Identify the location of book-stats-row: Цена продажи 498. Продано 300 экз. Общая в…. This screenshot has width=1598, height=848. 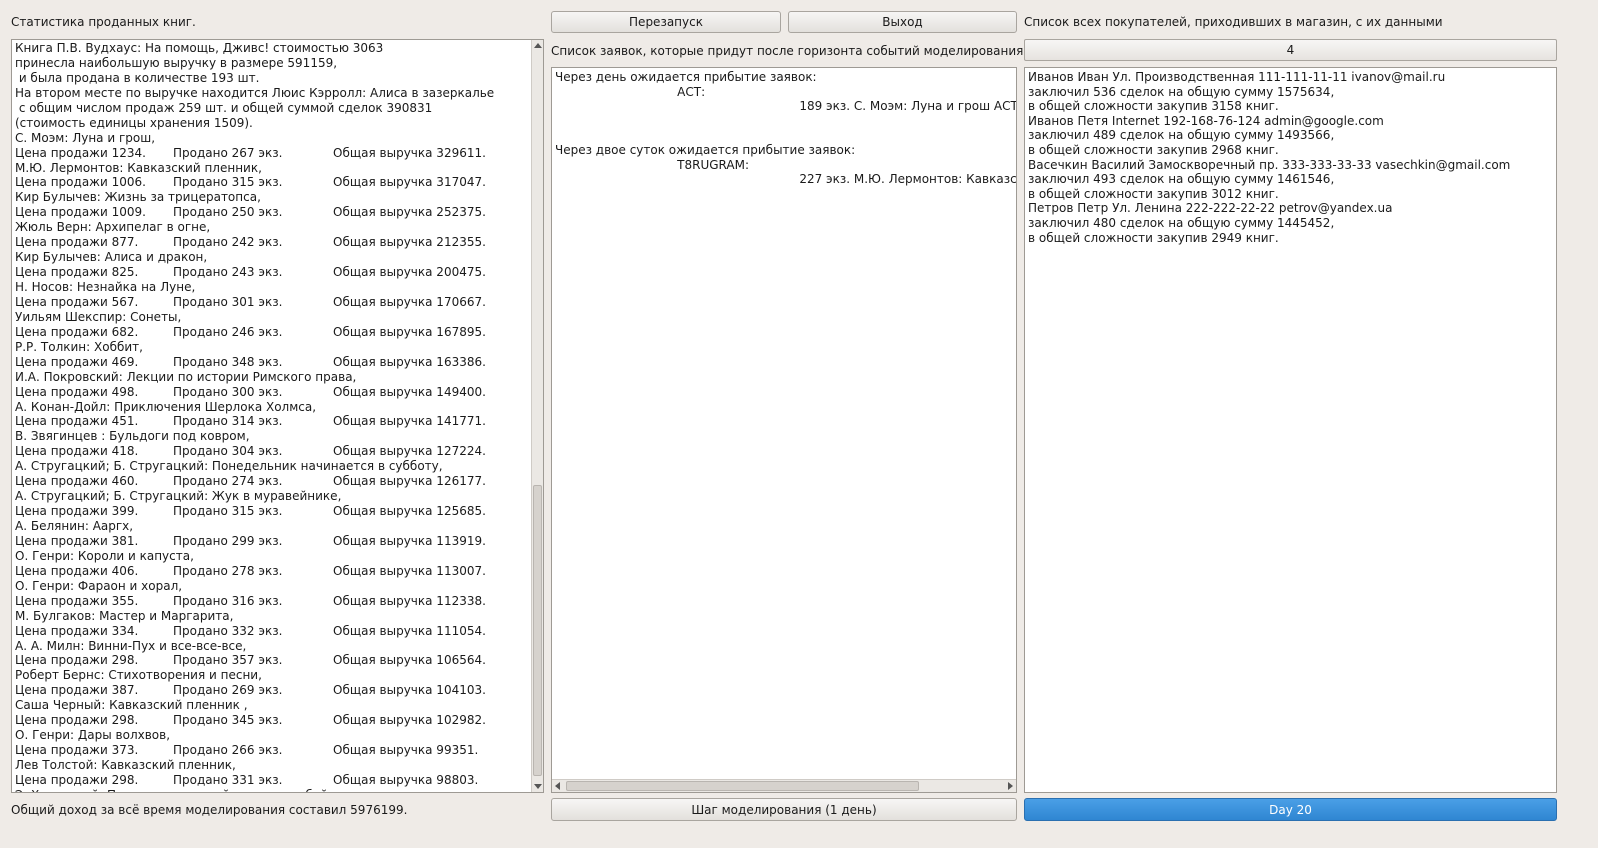
(254, 392).